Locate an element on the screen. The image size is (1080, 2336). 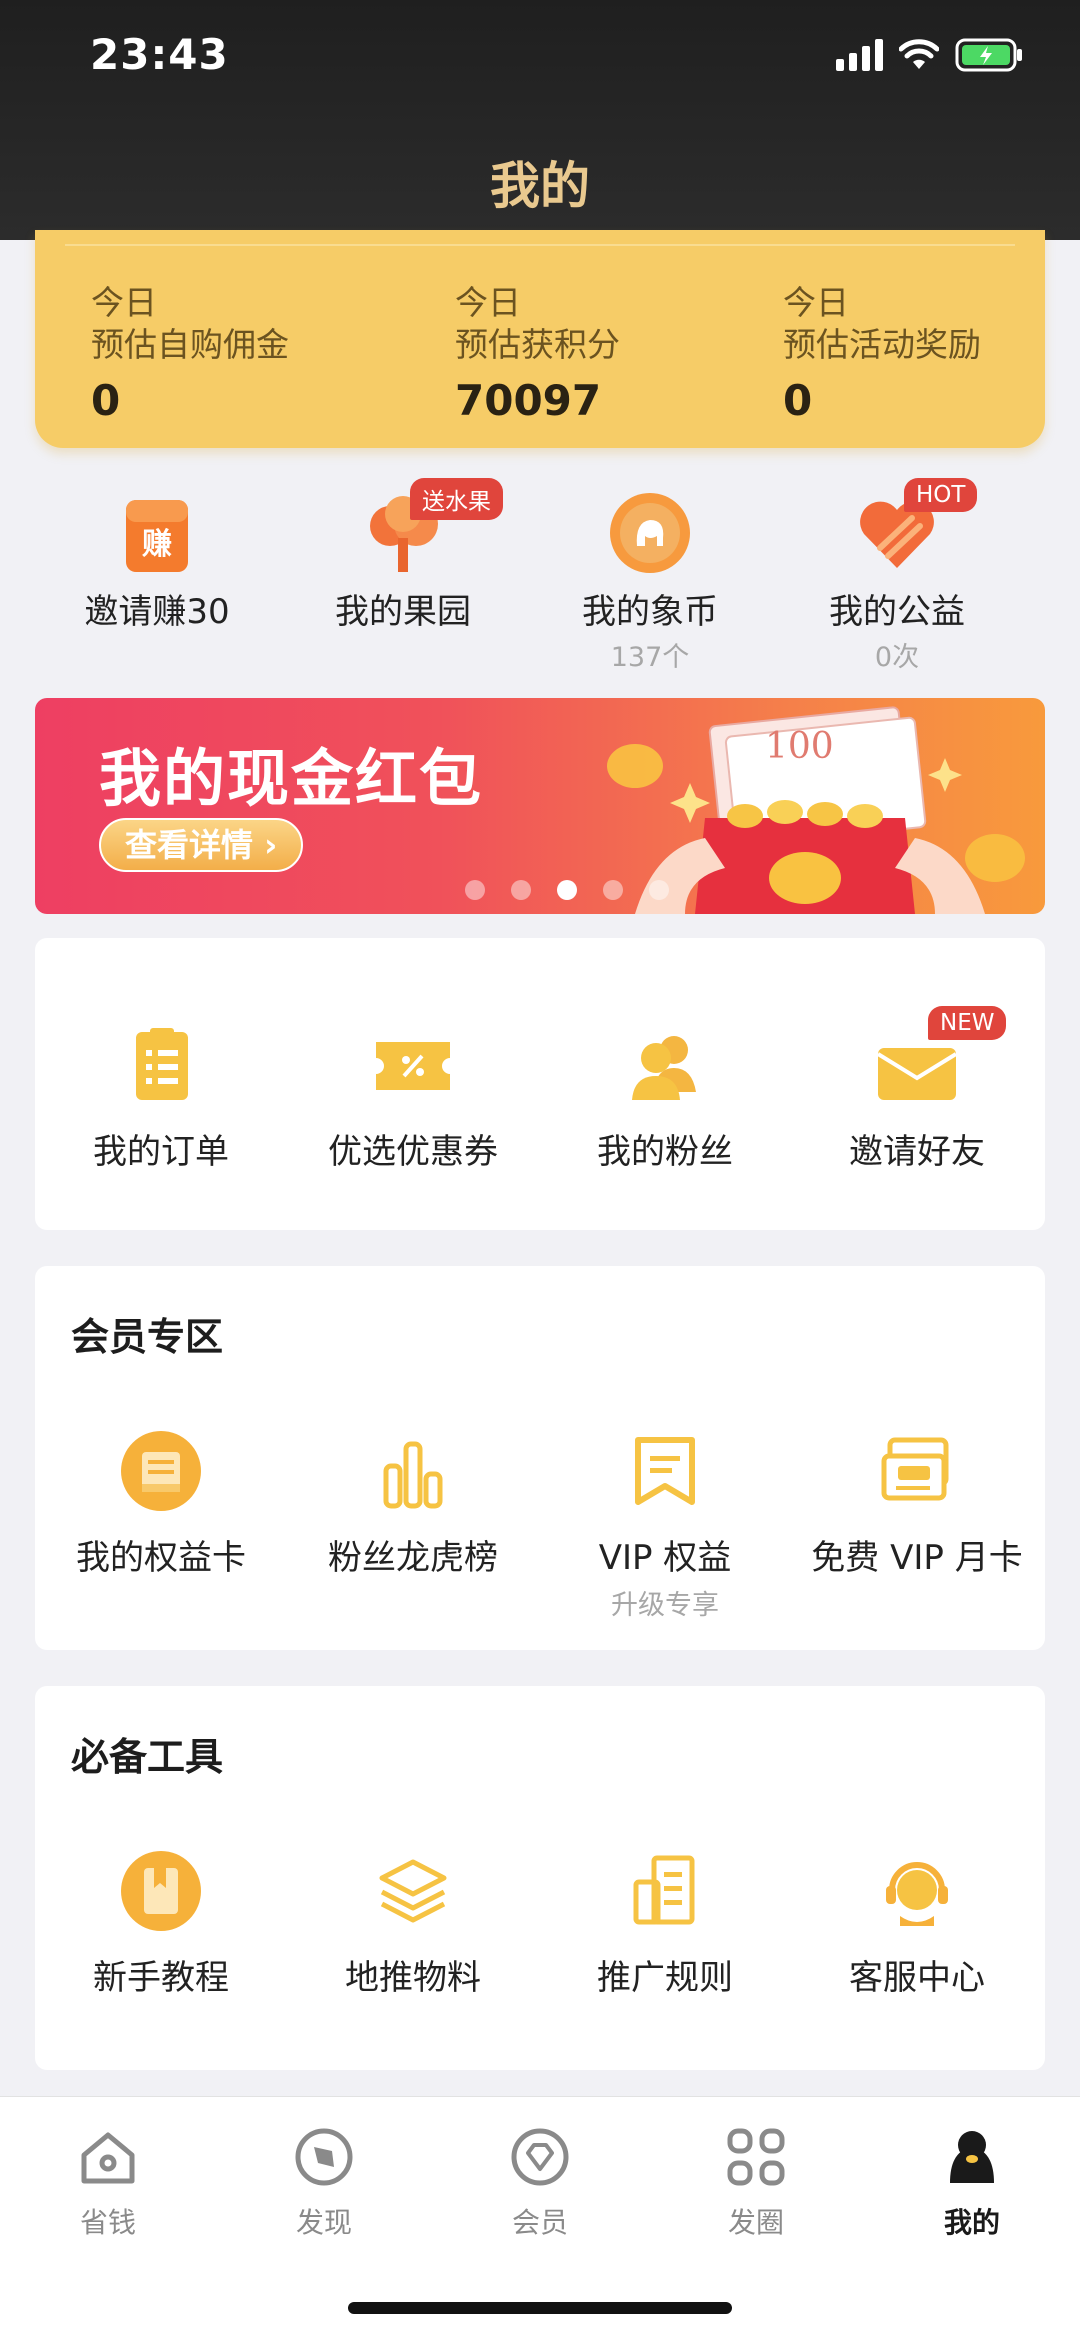
tab-save-money: 省钱 is located at coordinates (108, 2183).